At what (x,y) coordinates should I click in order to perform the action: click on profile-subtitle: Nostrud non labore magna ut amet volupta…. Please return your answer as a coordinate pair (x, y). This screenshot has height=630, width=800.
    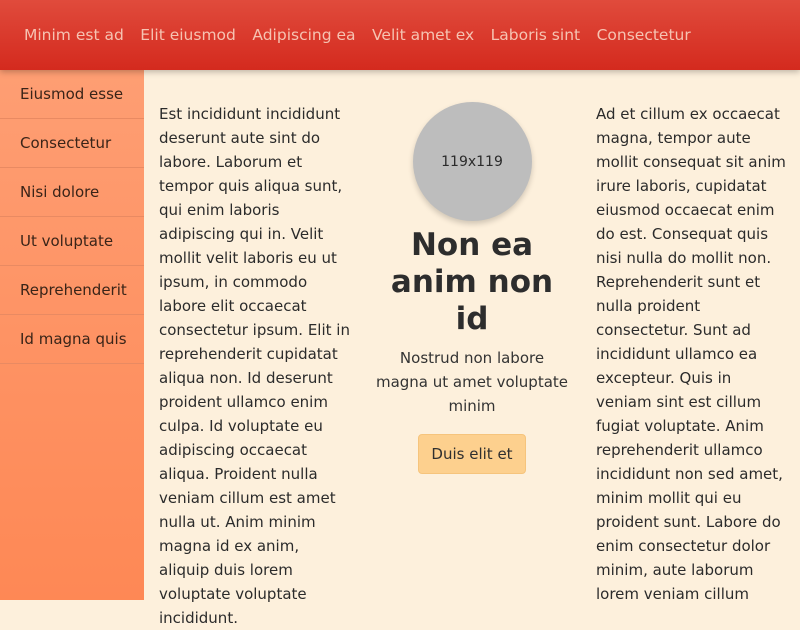
    Looking at the image, I should click on (472, 382).